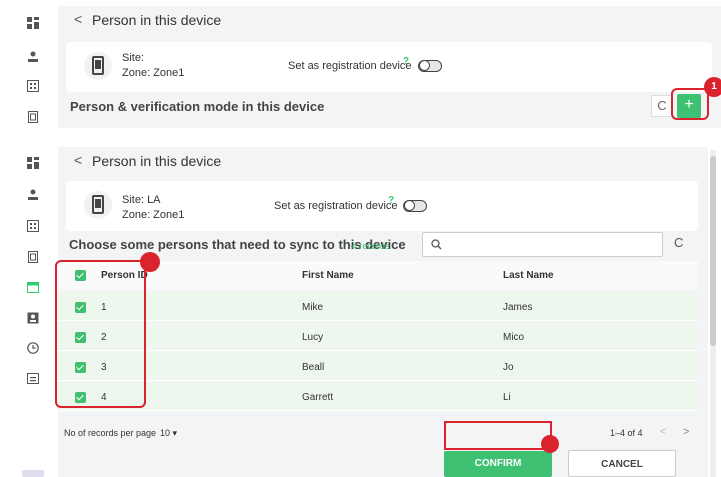 The width and height of the screenshot is (721, 477). Describe the element at coordinates (498, 464) in the screenshot. I see `confirm-button: CONFIRM` at that location.